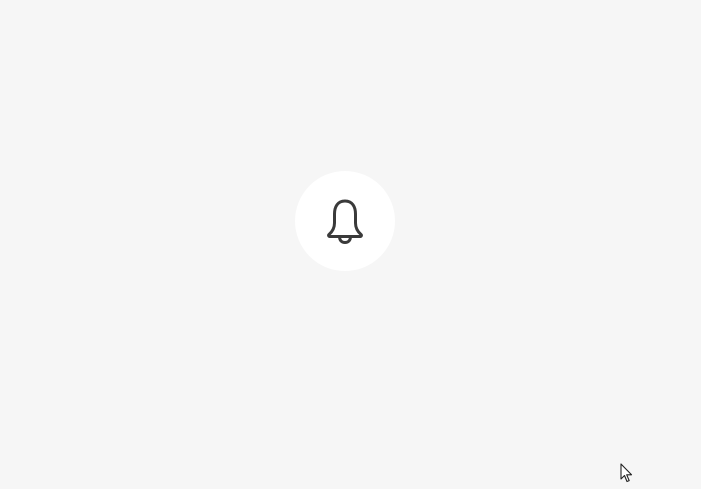  I want to click on notifications-button, so click(345, 221).